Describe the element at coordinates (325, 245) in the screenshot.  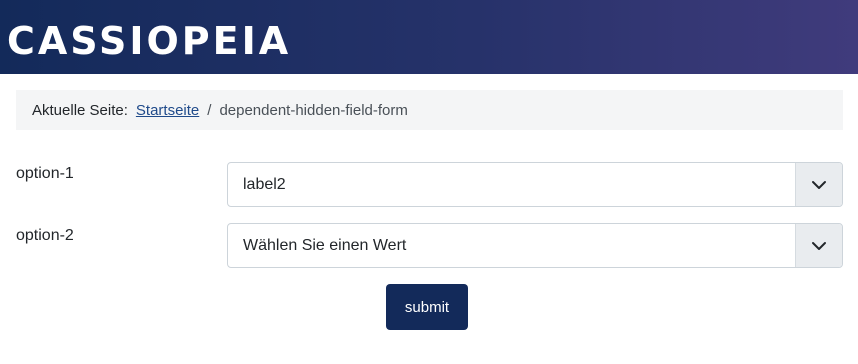
I see `option-2-selected-value: Wählen Sie einen Wert` at that location.